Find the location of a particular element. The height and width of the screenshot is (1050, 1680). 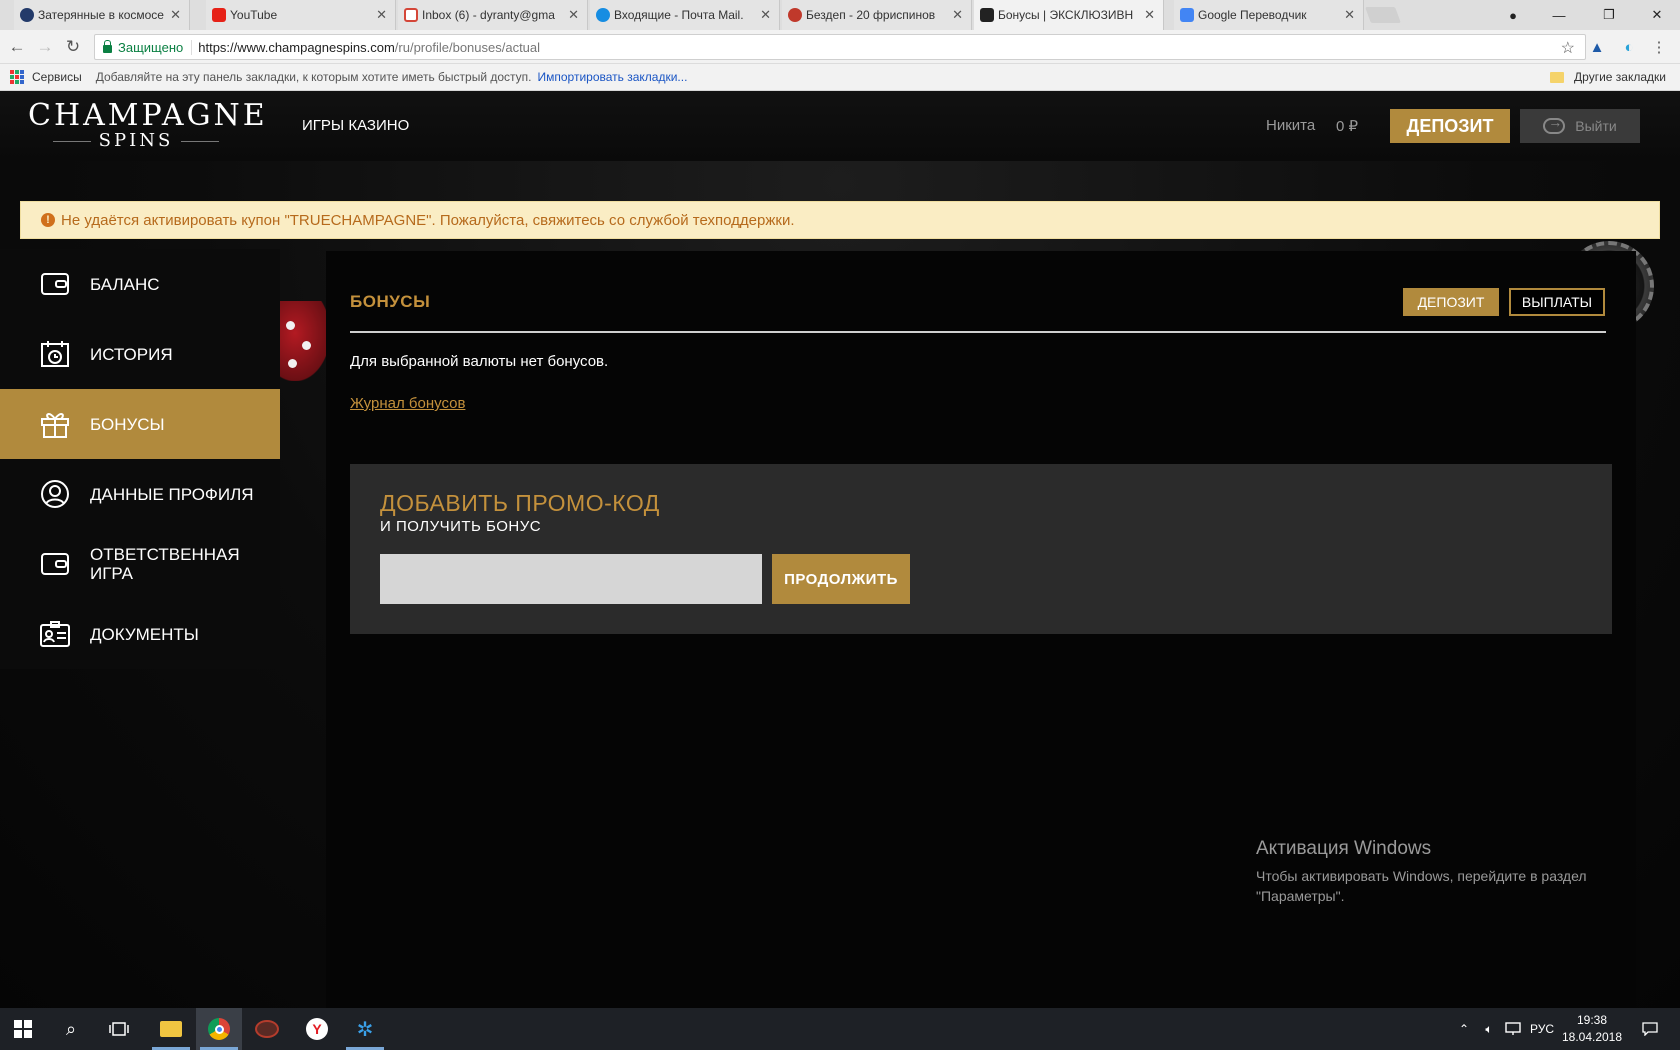

sidebar-item-documents: ДОКУМЕНТЫ is located at coordinates (140, 634).